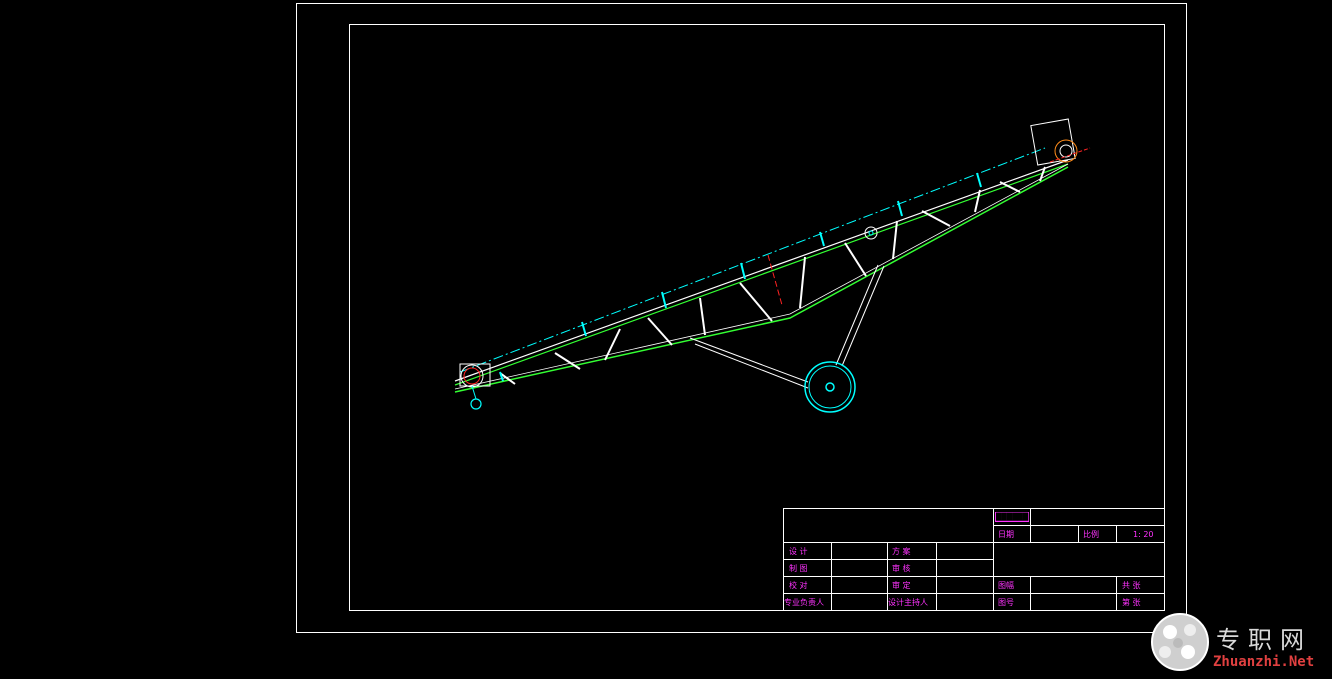  What do you see at coordinates (798, 568) in the screenshot?
I see `drafter-label: 制 图` at bounding box center [798, 568].